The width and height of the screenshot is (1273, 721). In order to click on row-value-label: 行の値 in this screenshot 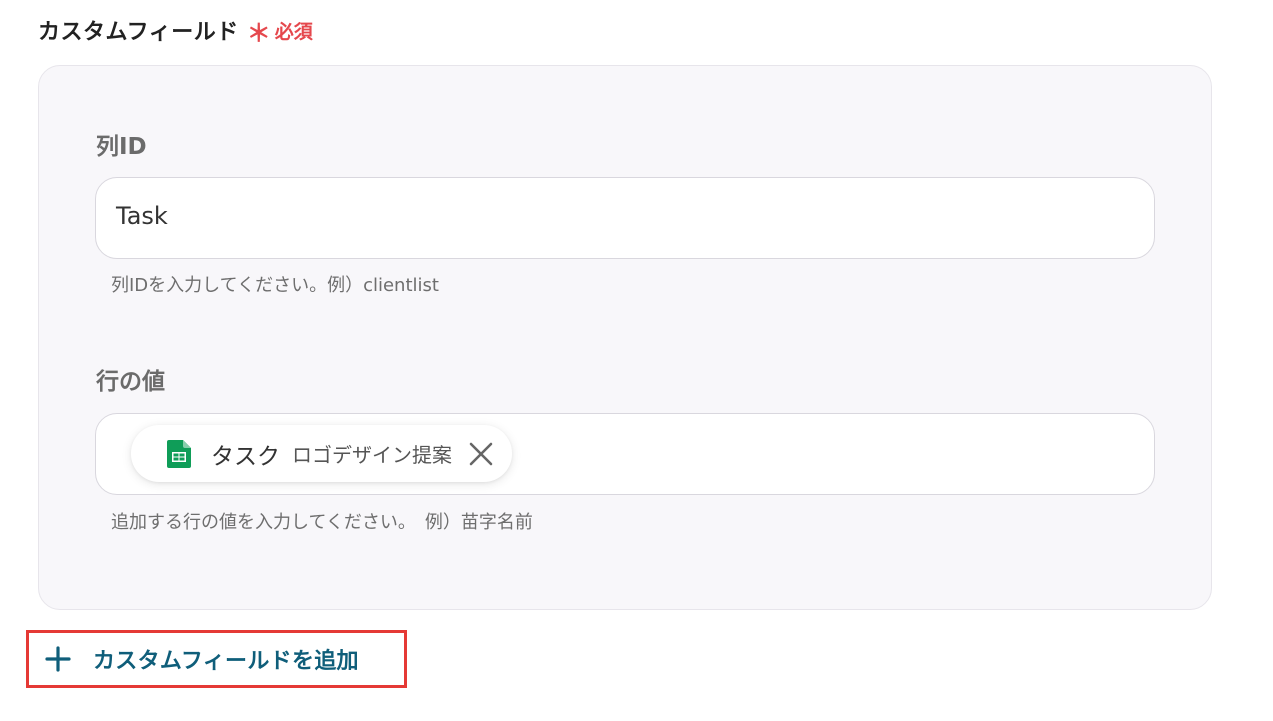, I will do `click(130, 382)`.